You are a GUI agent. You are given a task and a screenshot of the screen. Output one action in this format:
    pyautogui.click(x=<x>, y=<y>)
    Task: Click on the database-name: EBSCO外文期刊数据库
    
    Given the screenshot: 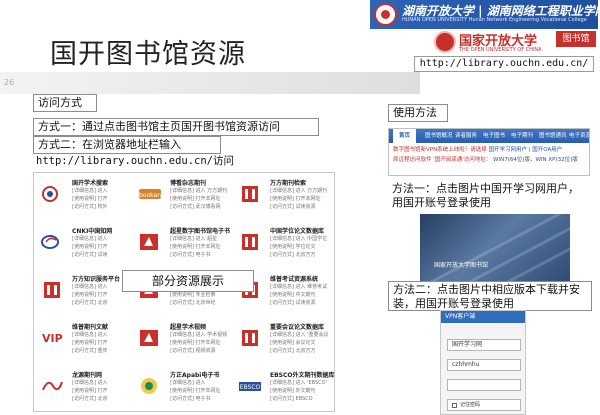 What is the action you would take?
    pyautogui.click(x=302, y=374)
    